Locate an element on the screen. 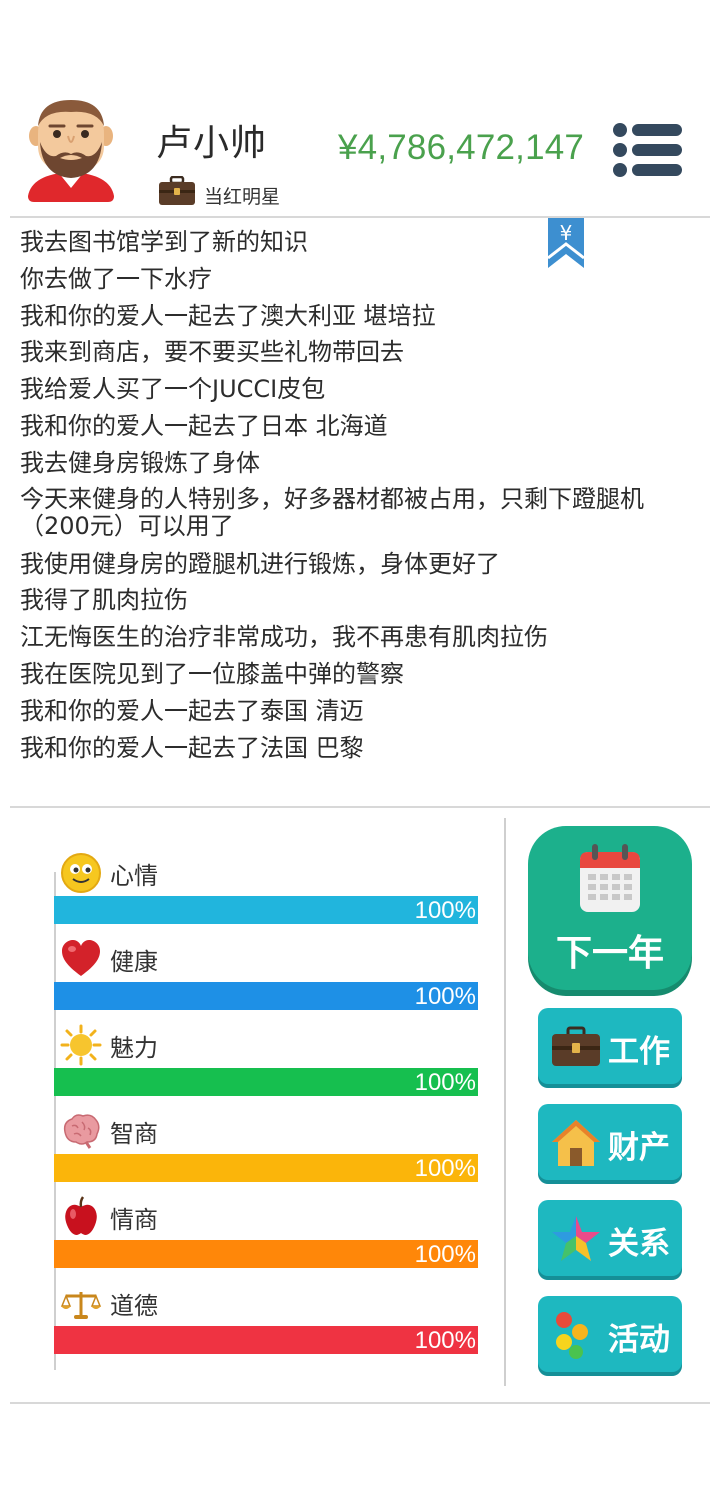 This screenshot has height=1499, width=720. work-label: 工作 is located at coordinates (639, 1052).